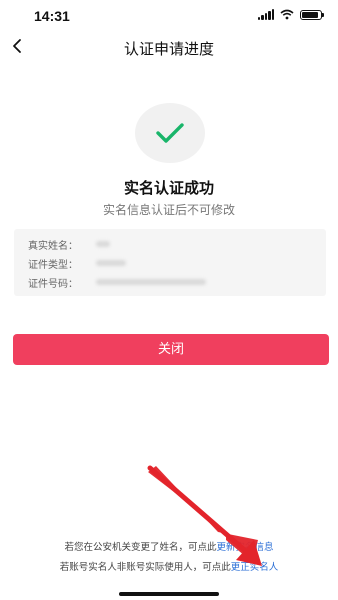 This screenshot has width=338, height=600. I want to click on navigation-bar: 认证申请进度, so click(169, 47).